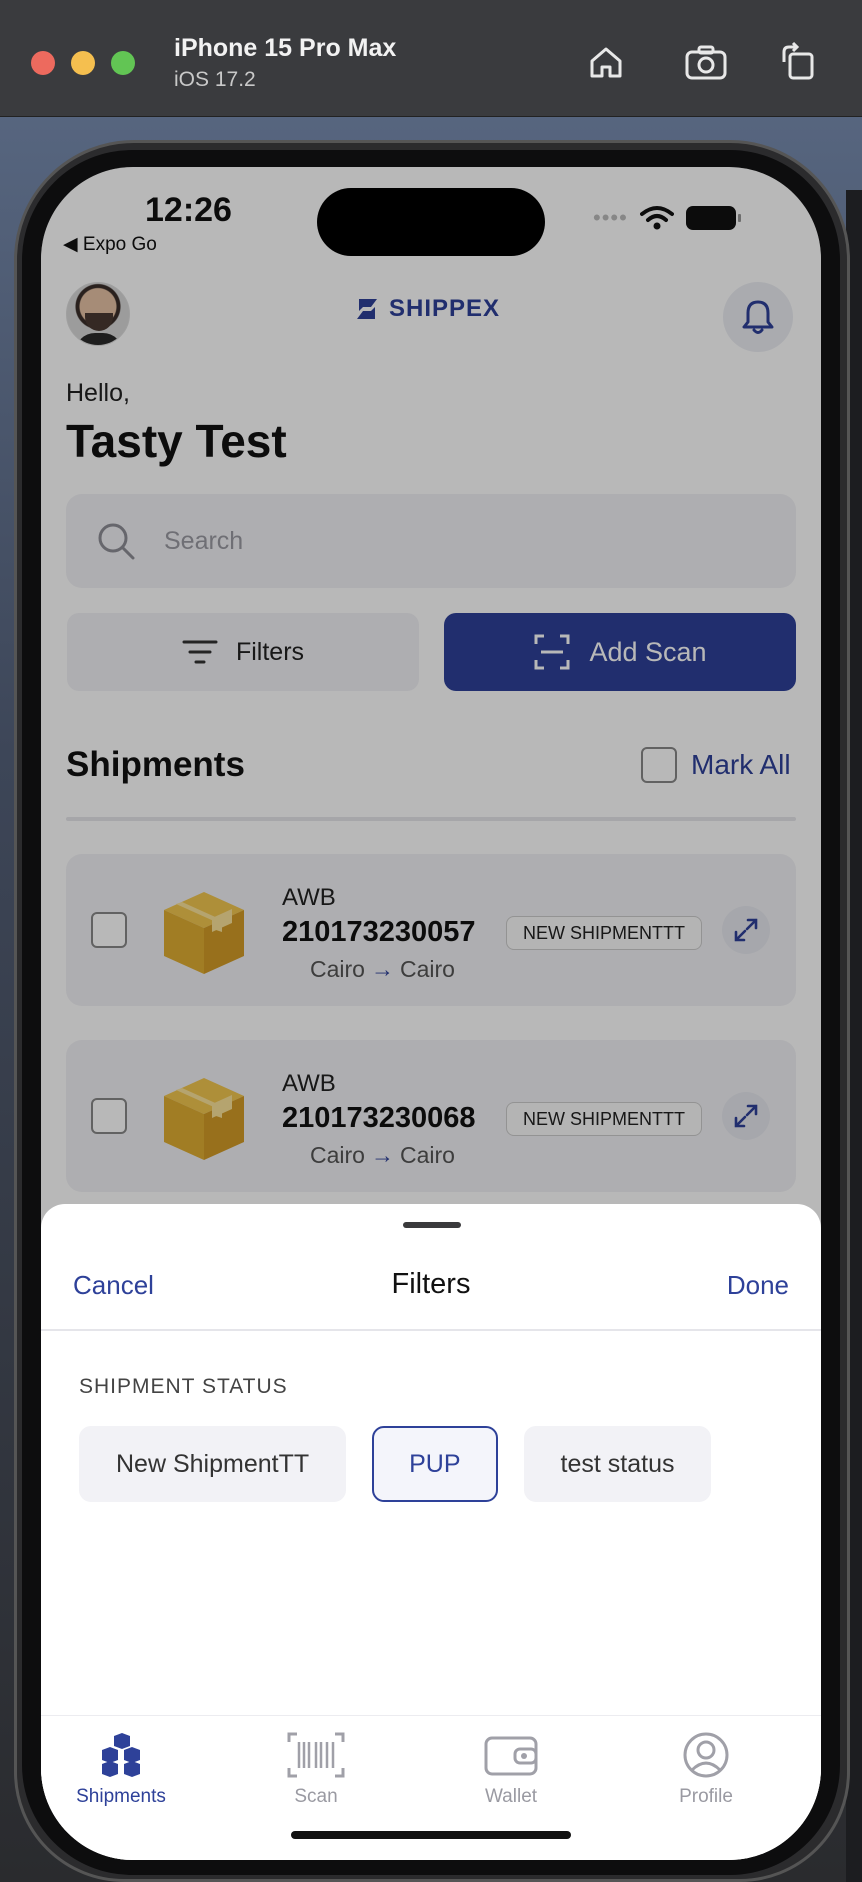 Image resolution: width=862 pixels, height=1882 pixels. I want to click on tab-scan: Scan, so click(316, 1770).